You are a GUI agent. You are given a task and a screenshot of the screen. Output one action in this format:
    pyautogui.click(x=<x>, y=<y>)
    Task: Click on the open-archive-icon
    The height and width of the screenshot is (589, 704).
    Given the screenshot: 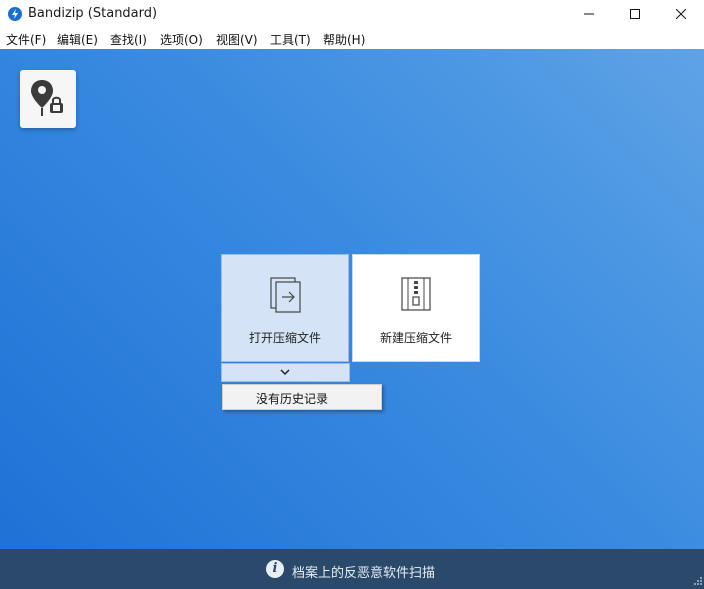 What is the action you would take?
    pyautogui.click(x=285, y=295)
    